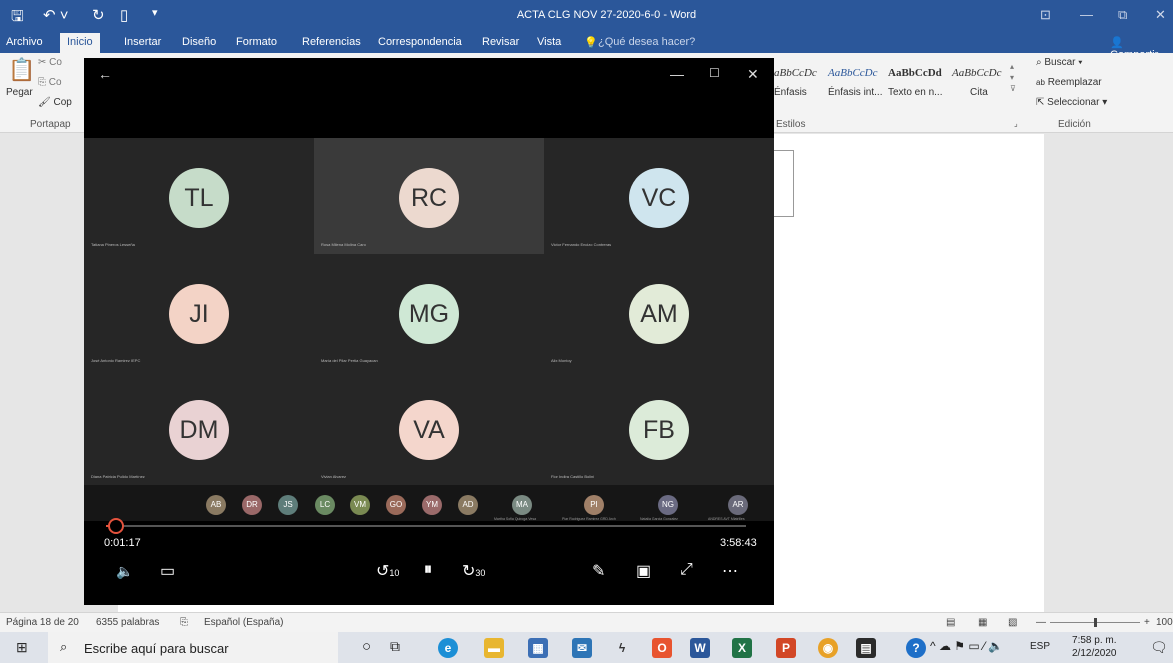 The width and height of the screenshot is (1173, 663). I want to click on ribbon-display-icon: ⊡, so click(1045, 15).